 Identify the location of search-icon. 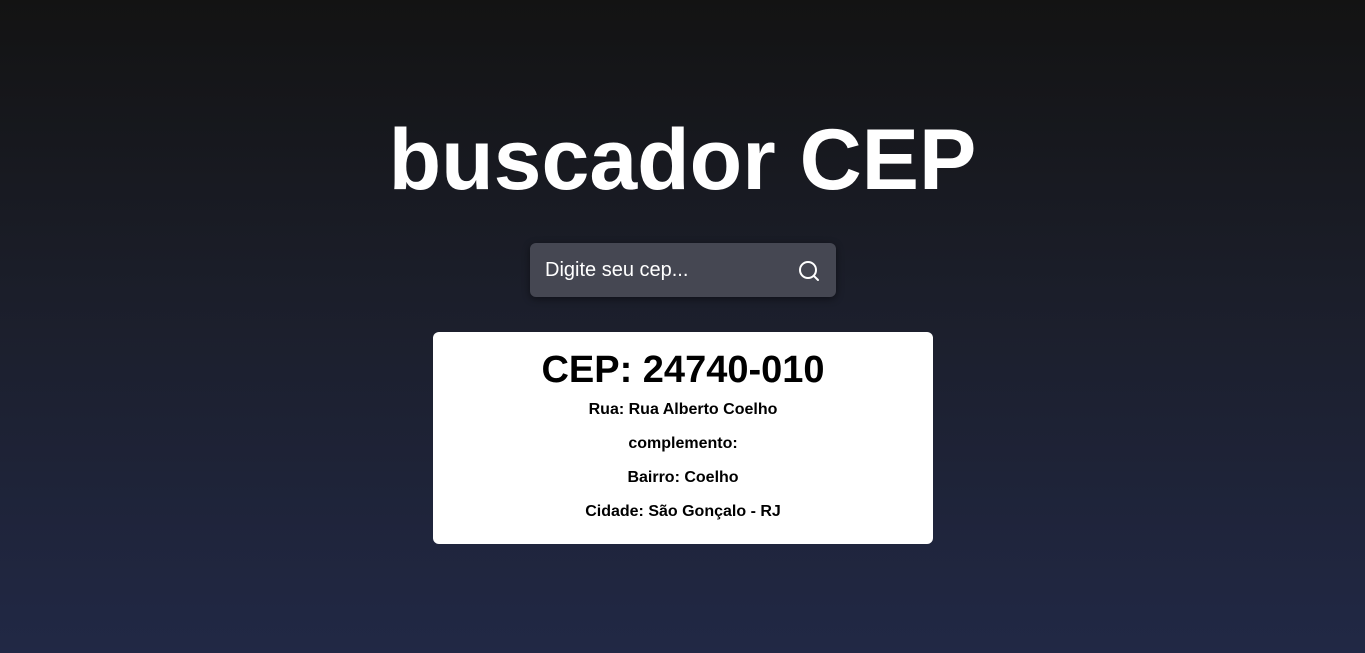
(809, 271).